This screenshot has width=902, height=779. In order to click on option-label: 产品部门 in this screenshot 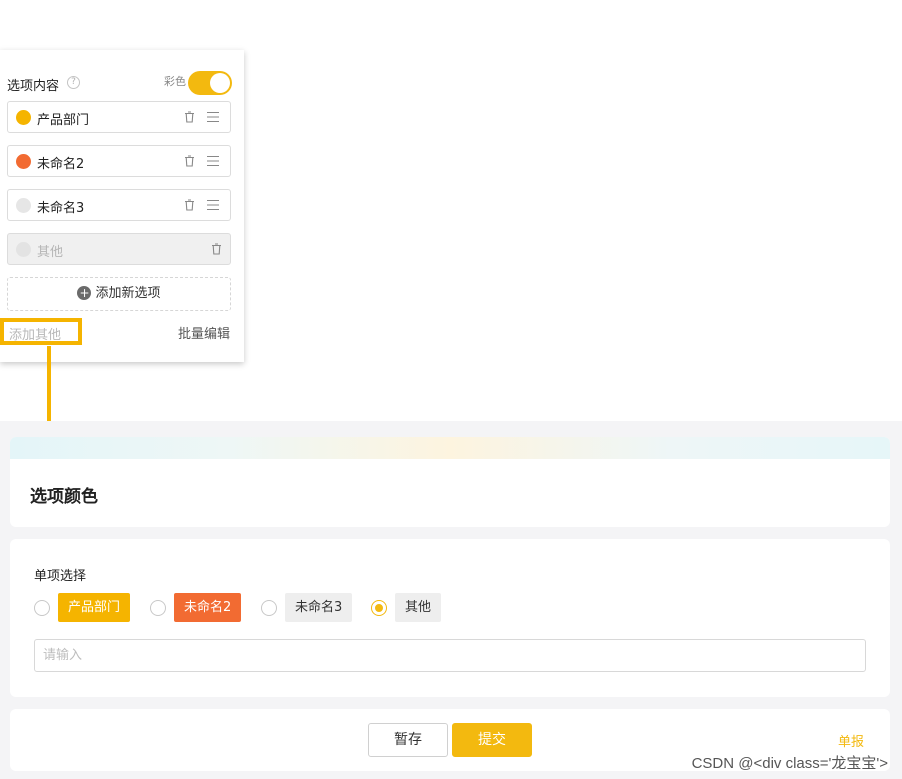, I will do `click(63, 118)`.